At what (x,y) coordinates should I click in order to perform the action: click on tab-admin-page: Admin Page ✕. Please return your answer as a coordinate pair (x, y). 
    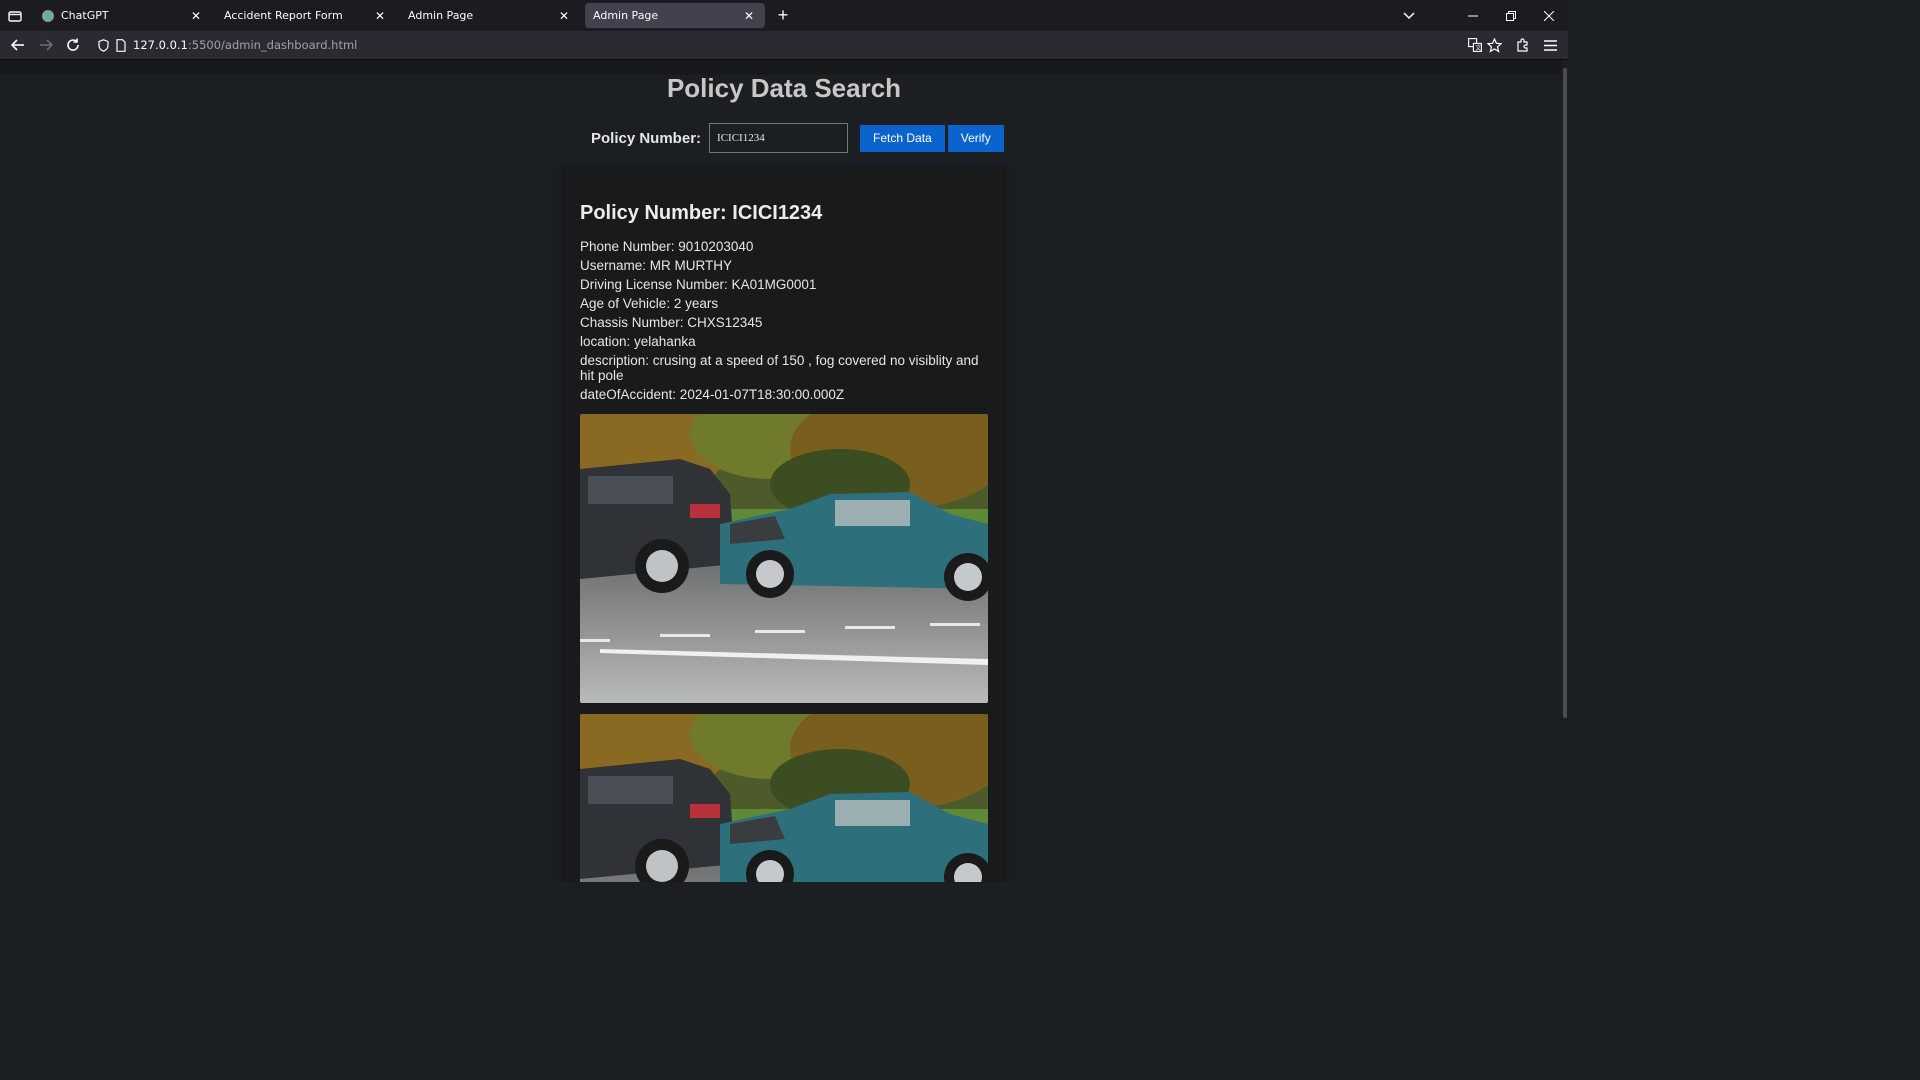
    Looking at the image, I should click on (490, 15).